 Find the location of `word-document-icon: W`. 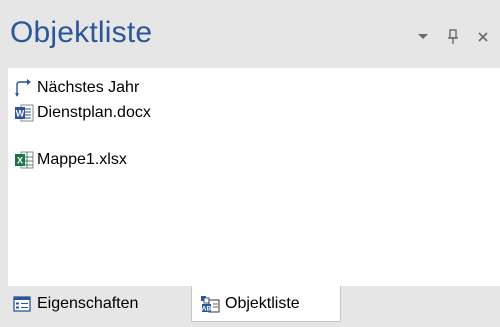

word-document-icon: W is located at coordinates (24, 113).